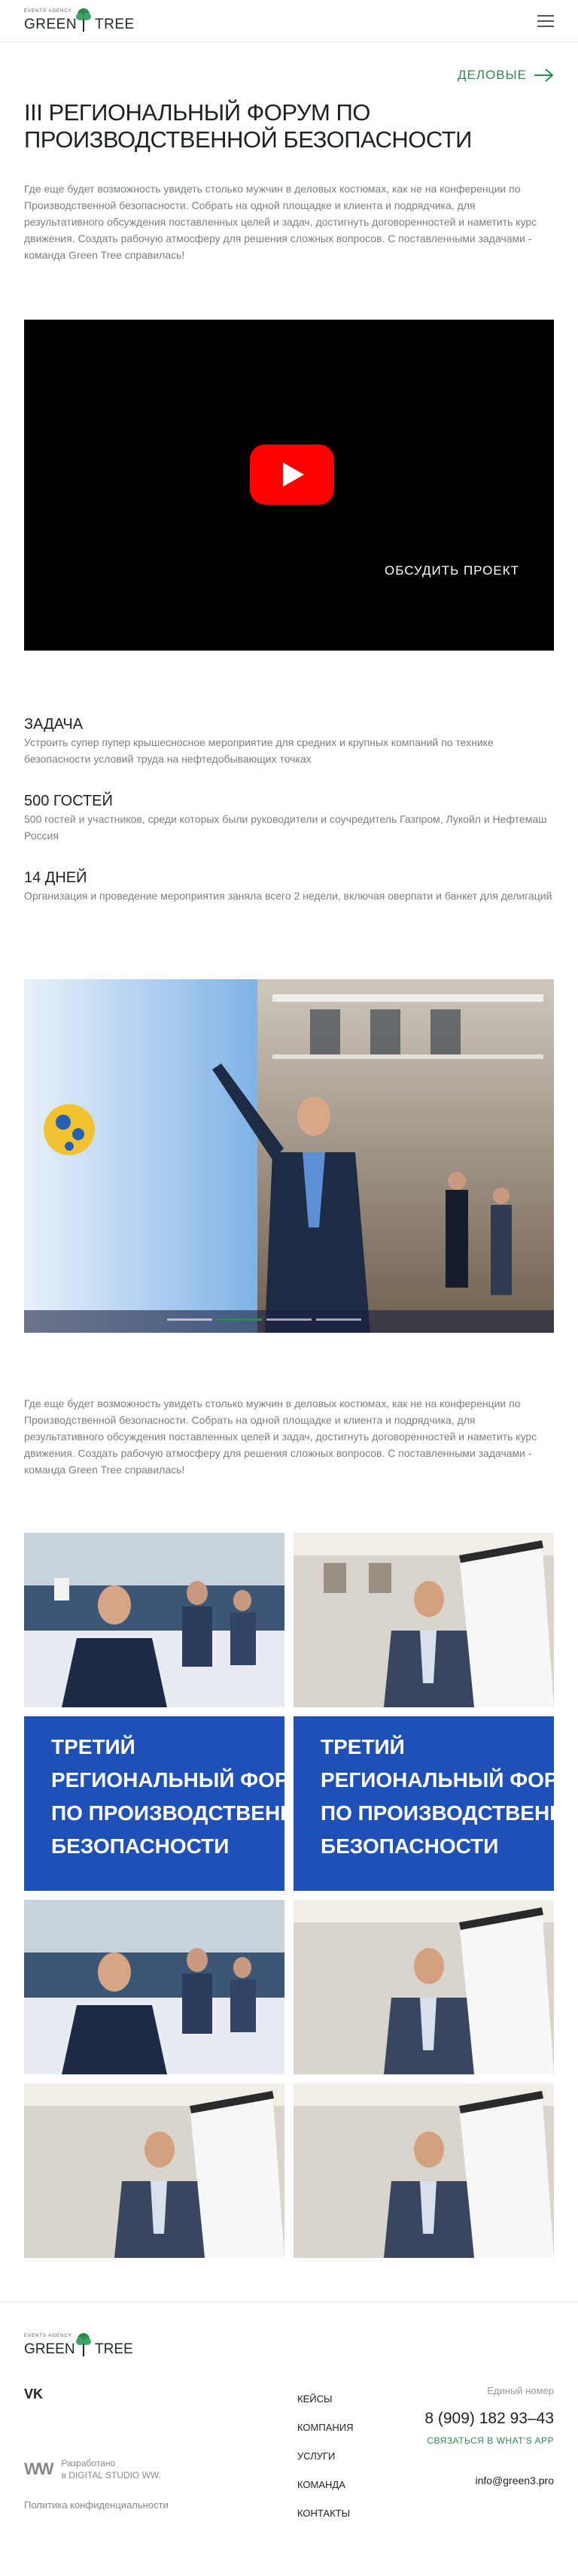 The image size is (578, 2576). Describe the element at coordinates (96, 2505) in the screenshot. I see `privacy-policy-link: Политика конфиденциальности` at that location.